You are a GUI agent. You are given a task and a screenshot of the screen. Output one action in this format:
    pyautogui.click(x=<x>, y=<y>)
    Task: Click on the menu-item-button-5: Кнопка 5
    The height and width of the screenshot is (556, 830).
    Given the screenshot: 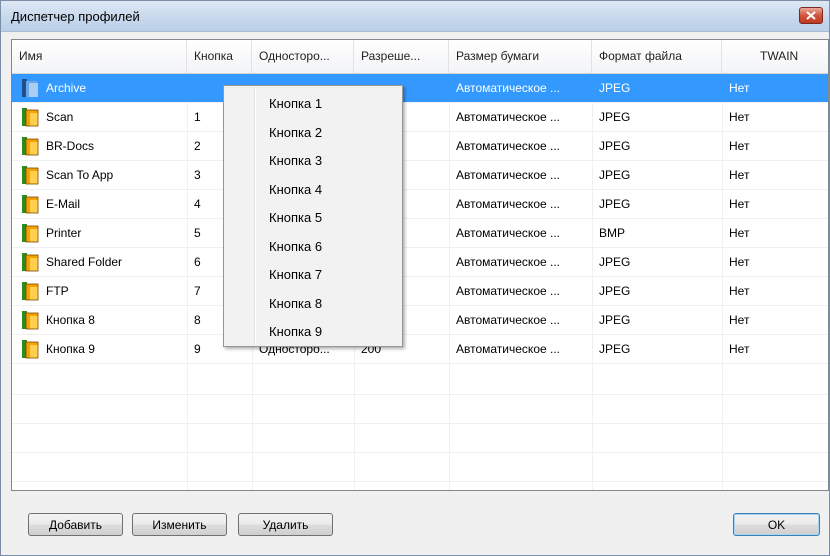 What is the action you would take?
    pyautogui.click(x=313, y=218)
    